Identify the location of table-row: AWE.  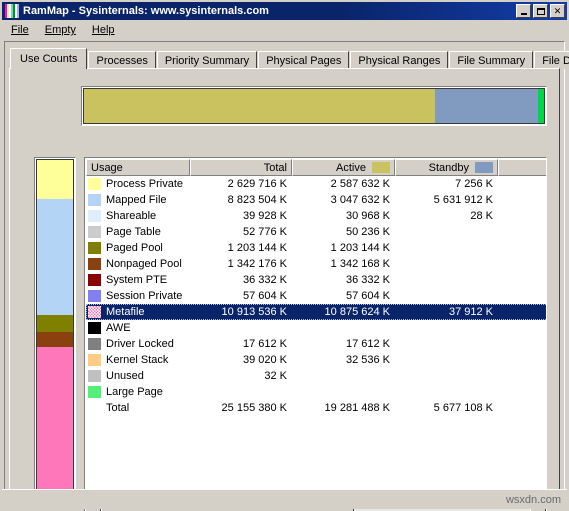
(316, 328).